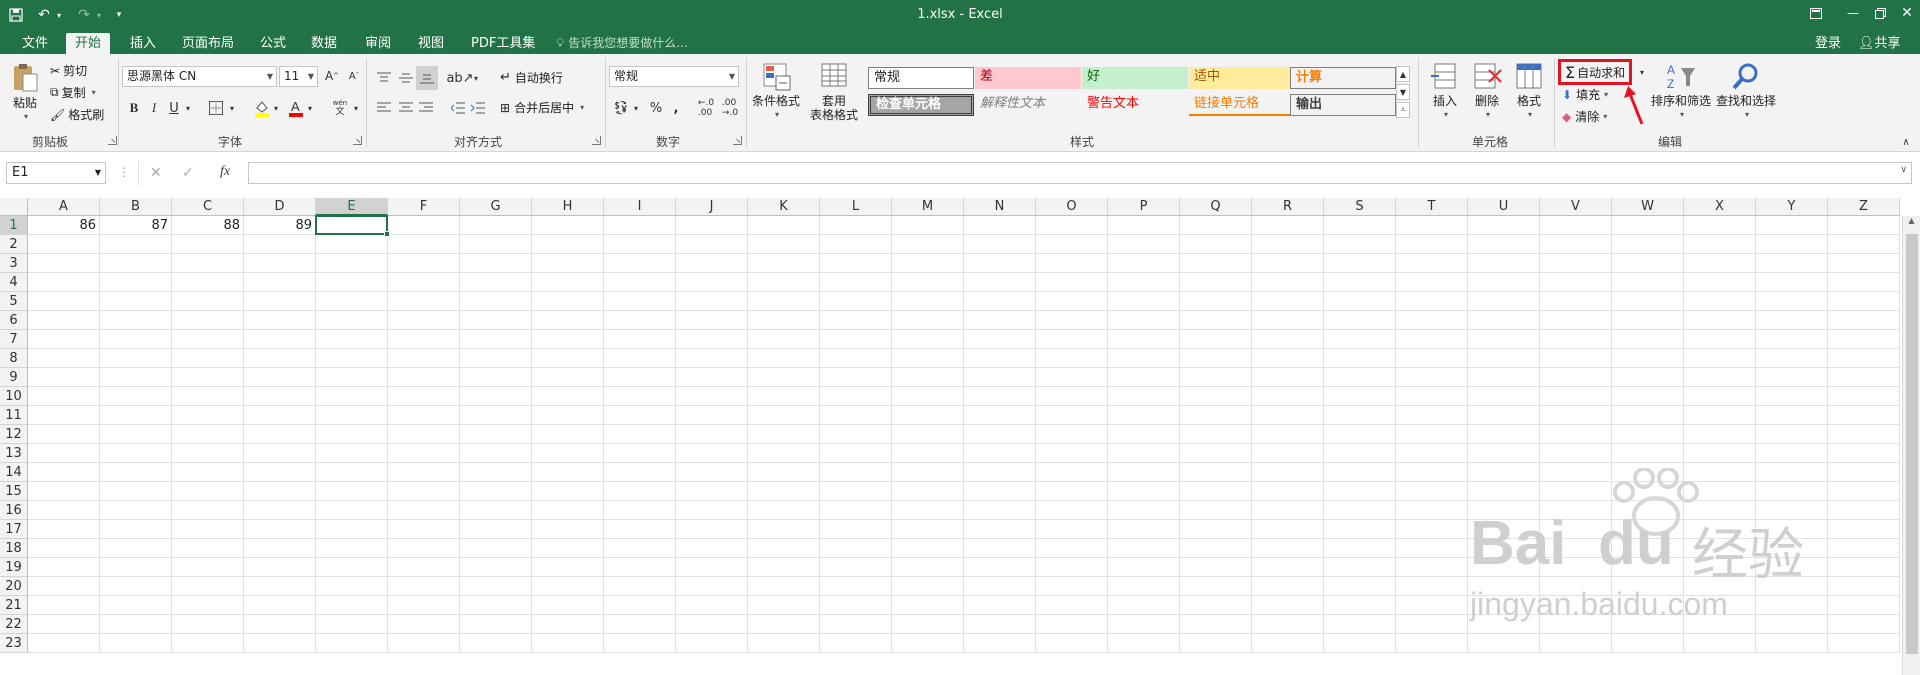  Describe the element at coordinates (136, 263) in the screenshot. I see `cell-b3` at that location.